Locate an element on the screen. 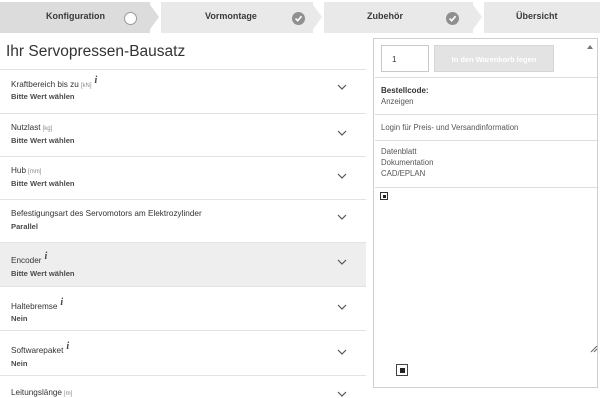  documentation-link: Dokumentation is located at coordinates (407, 162).